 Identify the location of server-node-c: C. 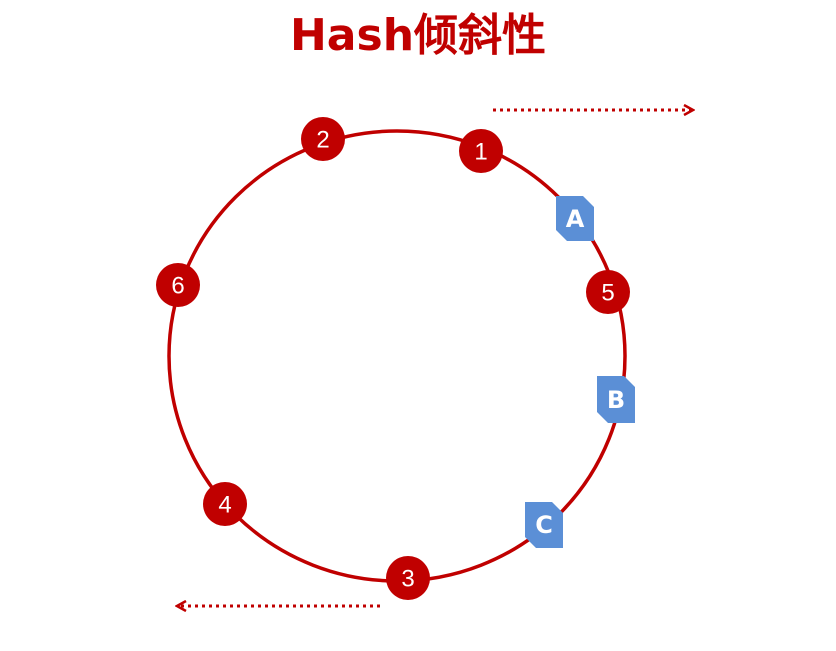
(544, 525).